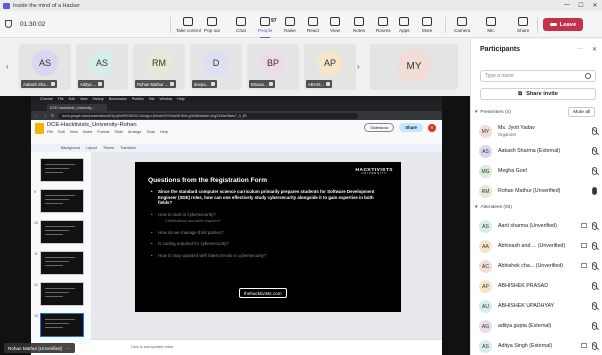 The image size is (602, 355). What do you see at coordinates (567, 5) in the screenshot?
I see `minimize-icon: —` at bounding box center [567, 5].